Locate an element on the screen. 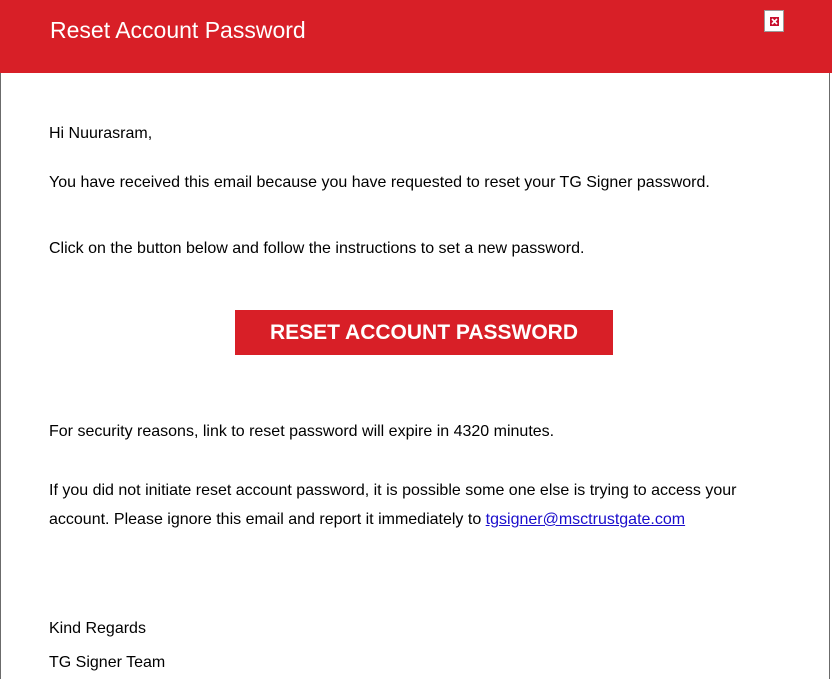  header-title: Reset Account Password is located at coordinates (178, 30).